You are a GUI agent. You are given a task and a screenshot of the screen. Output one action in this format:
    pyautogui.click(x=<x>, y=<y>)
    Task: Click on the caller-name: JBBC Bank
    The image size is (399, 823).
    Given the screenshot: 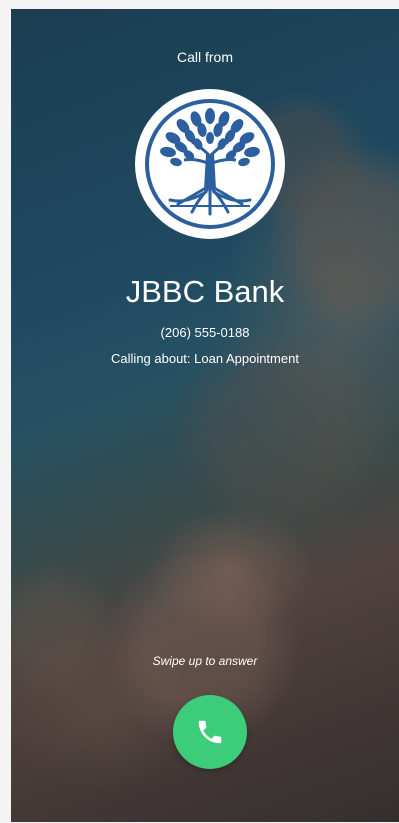 What is the action you would take?
    pyautogui.click(x=205, y=291)
    